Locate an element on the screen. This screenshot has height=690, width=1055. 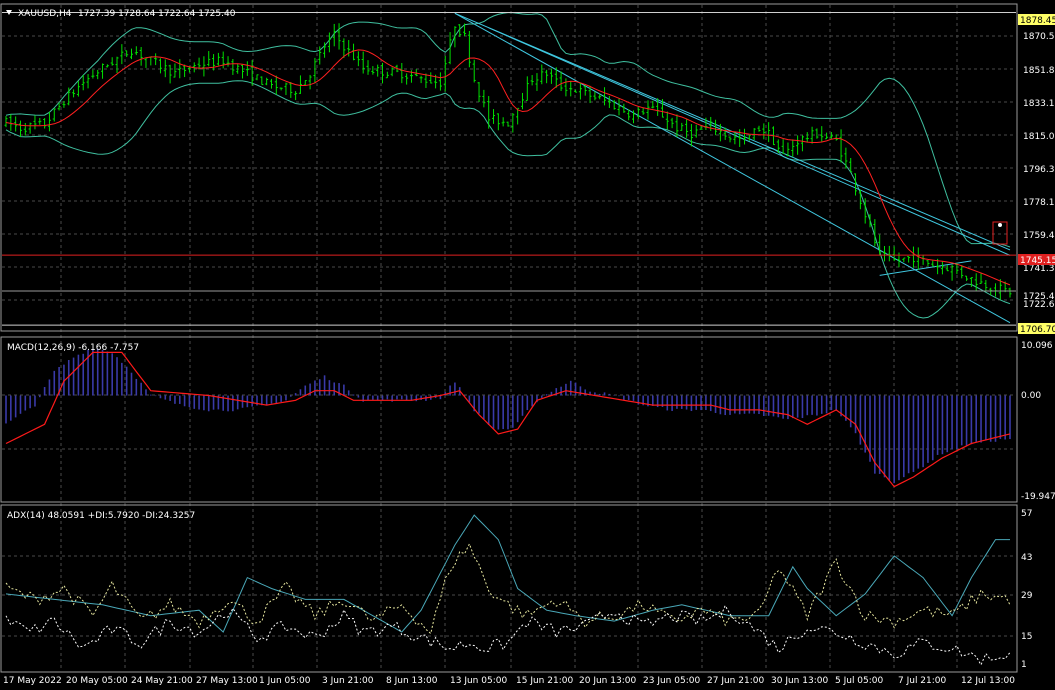
time-label: 12 Jul 13:00 is located at coordinates (988, 681).